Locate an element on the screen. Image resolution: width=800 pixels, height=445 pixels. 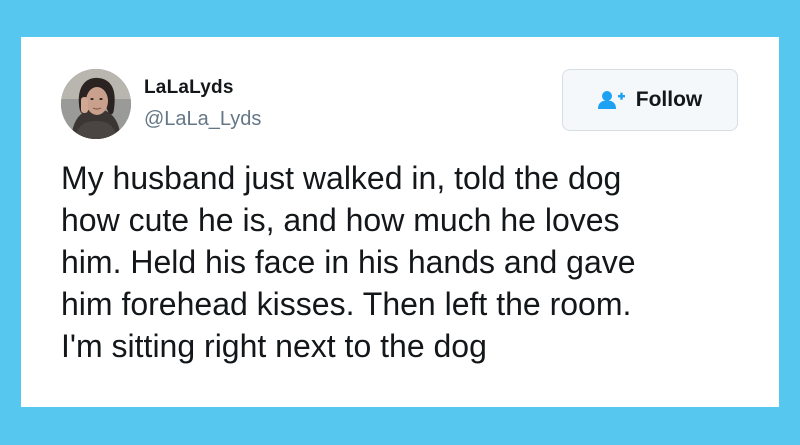
avatar is located at coordinates (96, 104).